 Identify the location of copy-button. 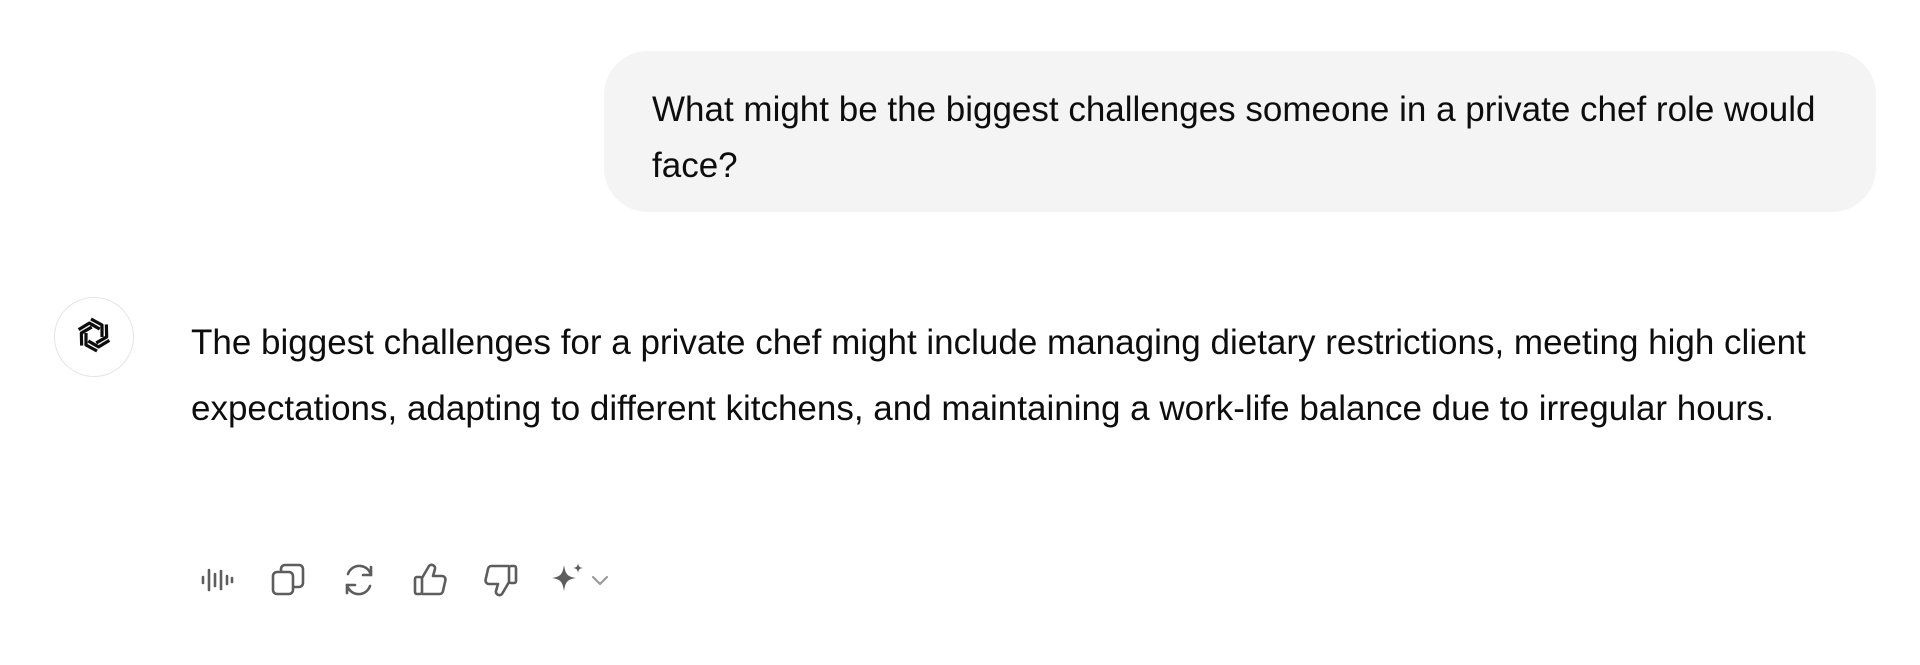
(288, 580).